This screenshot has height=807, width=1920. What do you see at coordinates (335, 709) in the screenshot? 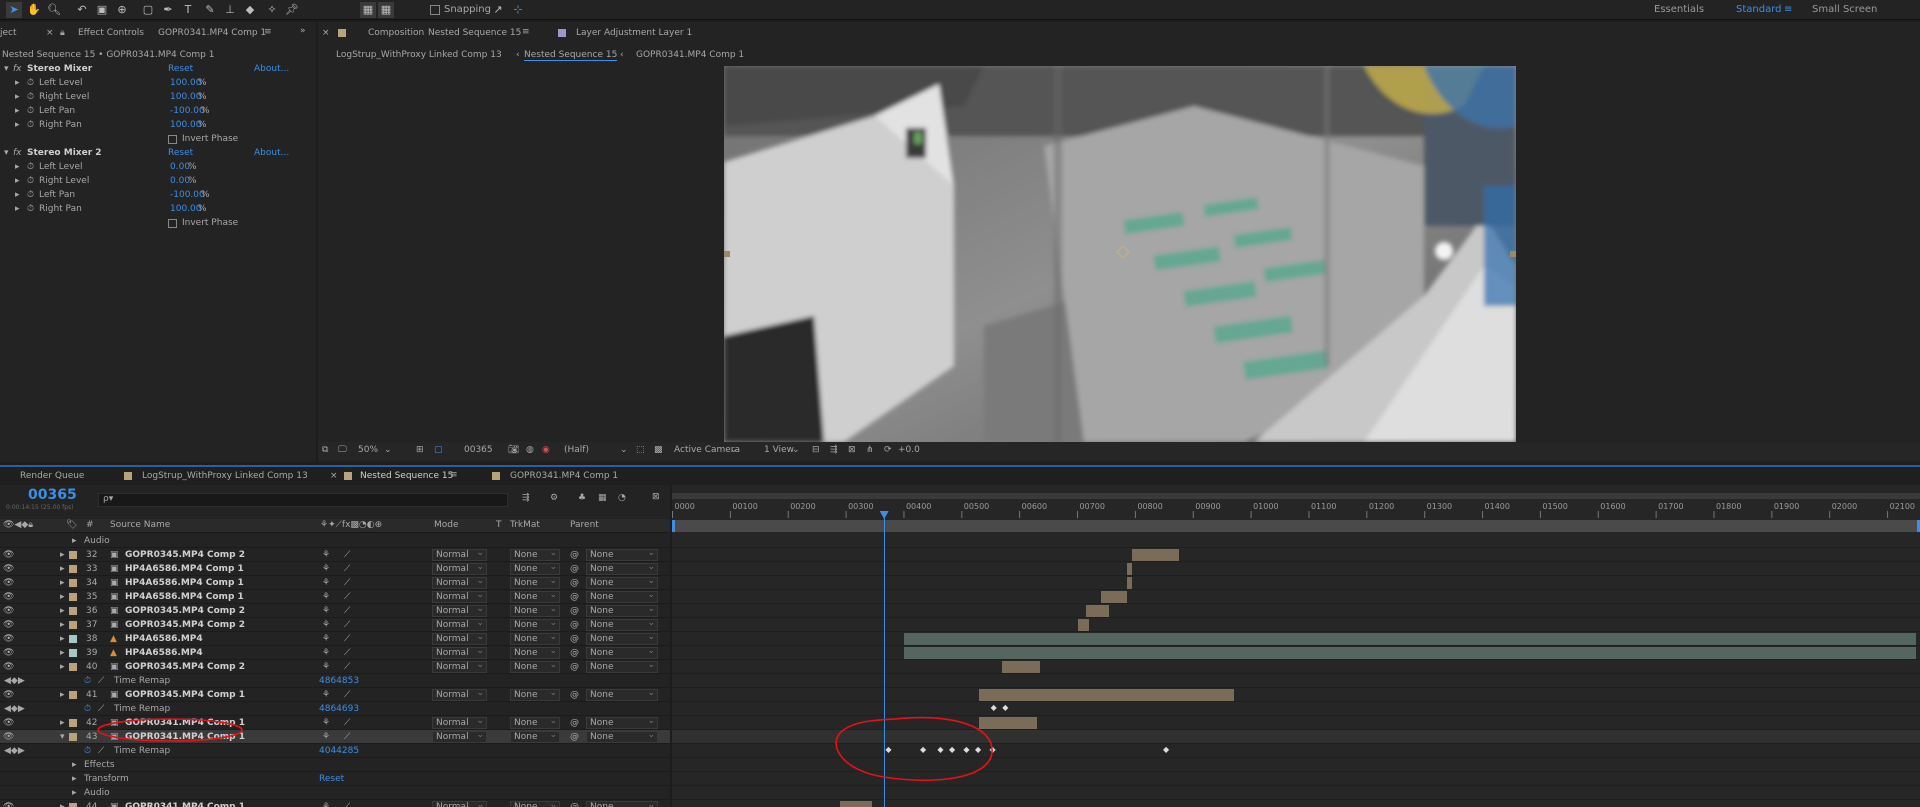
I see `property-row: ◀◆▶ ⏱︎ ⟋ Time Remap 4864693` at bounding box center [335, 709].